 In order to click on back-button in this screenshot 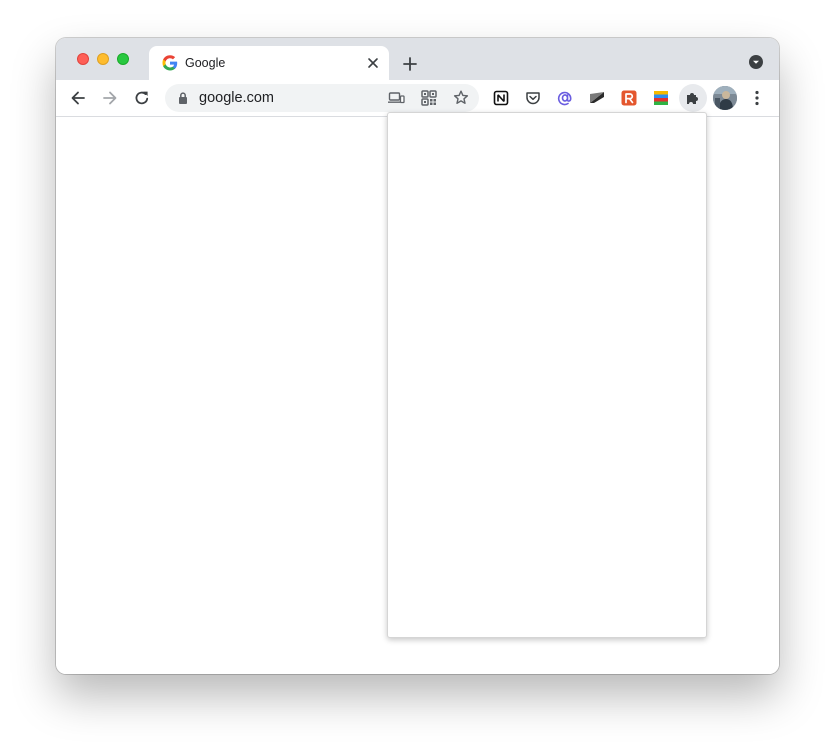, I will do `click(78, 98)`.